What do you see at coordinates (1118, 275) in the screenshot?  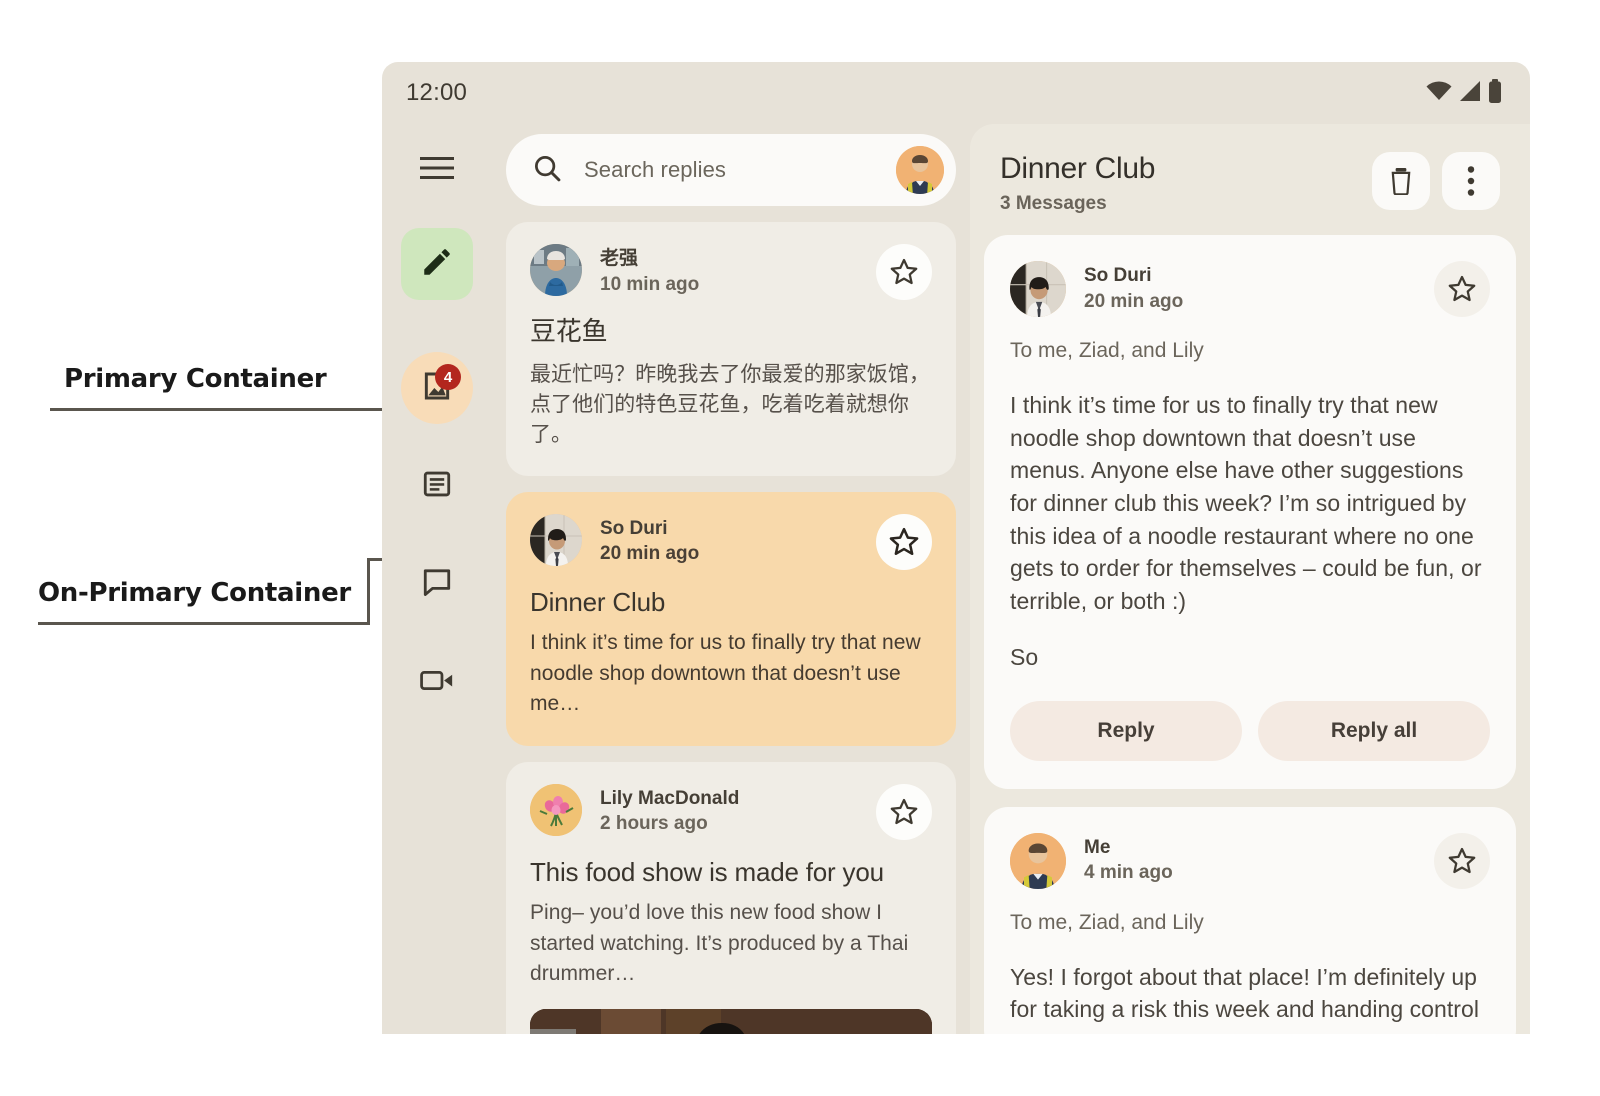 I see `message-sender: So Duri` at bounding box center [1118, 275].